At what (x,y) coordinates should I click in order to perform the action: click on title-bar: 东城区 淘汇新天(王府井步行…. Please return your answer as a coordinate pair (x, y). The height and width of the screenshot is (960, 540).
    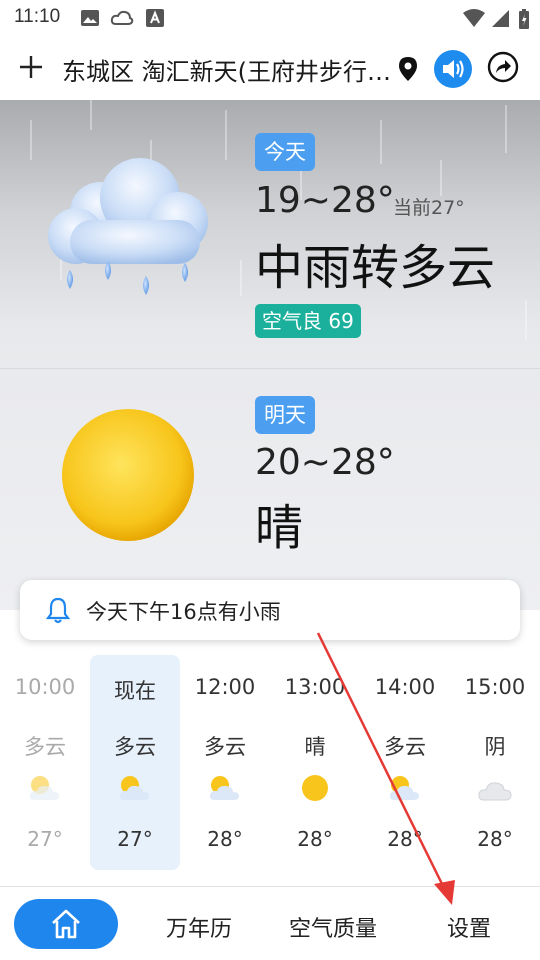
    Looking at the image, I should click on (270, 69).